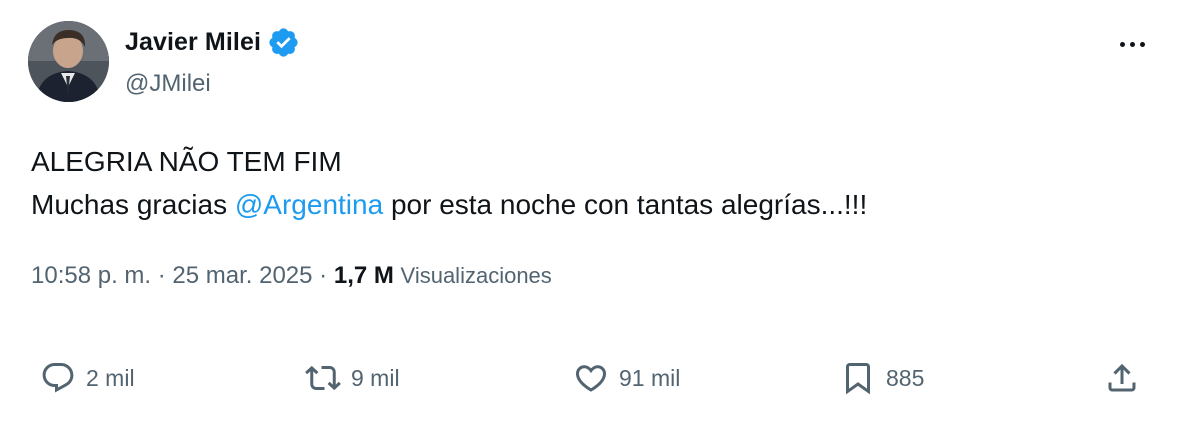  I want to click on views-count: 1,7 M, so click(364, 275).